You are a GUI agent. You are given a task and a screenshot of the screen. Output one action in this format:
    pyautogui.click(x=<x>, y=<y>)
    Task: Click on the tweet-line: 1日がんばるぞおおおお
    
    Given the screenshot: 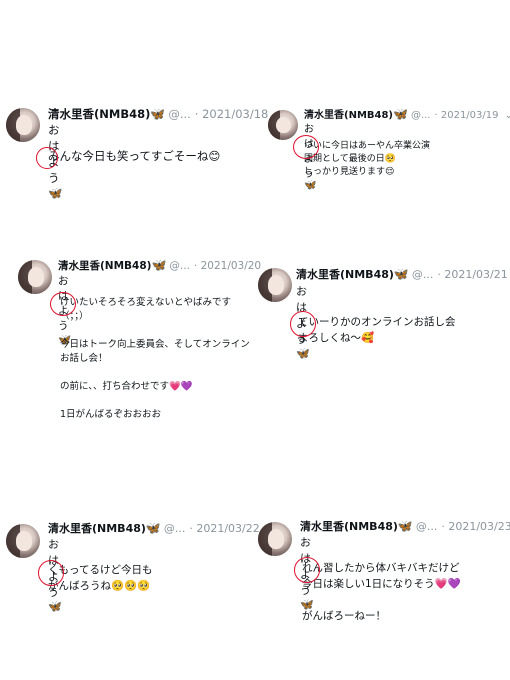 What is the action you would take?
    pyautogui.click(x=111, y=414)
    